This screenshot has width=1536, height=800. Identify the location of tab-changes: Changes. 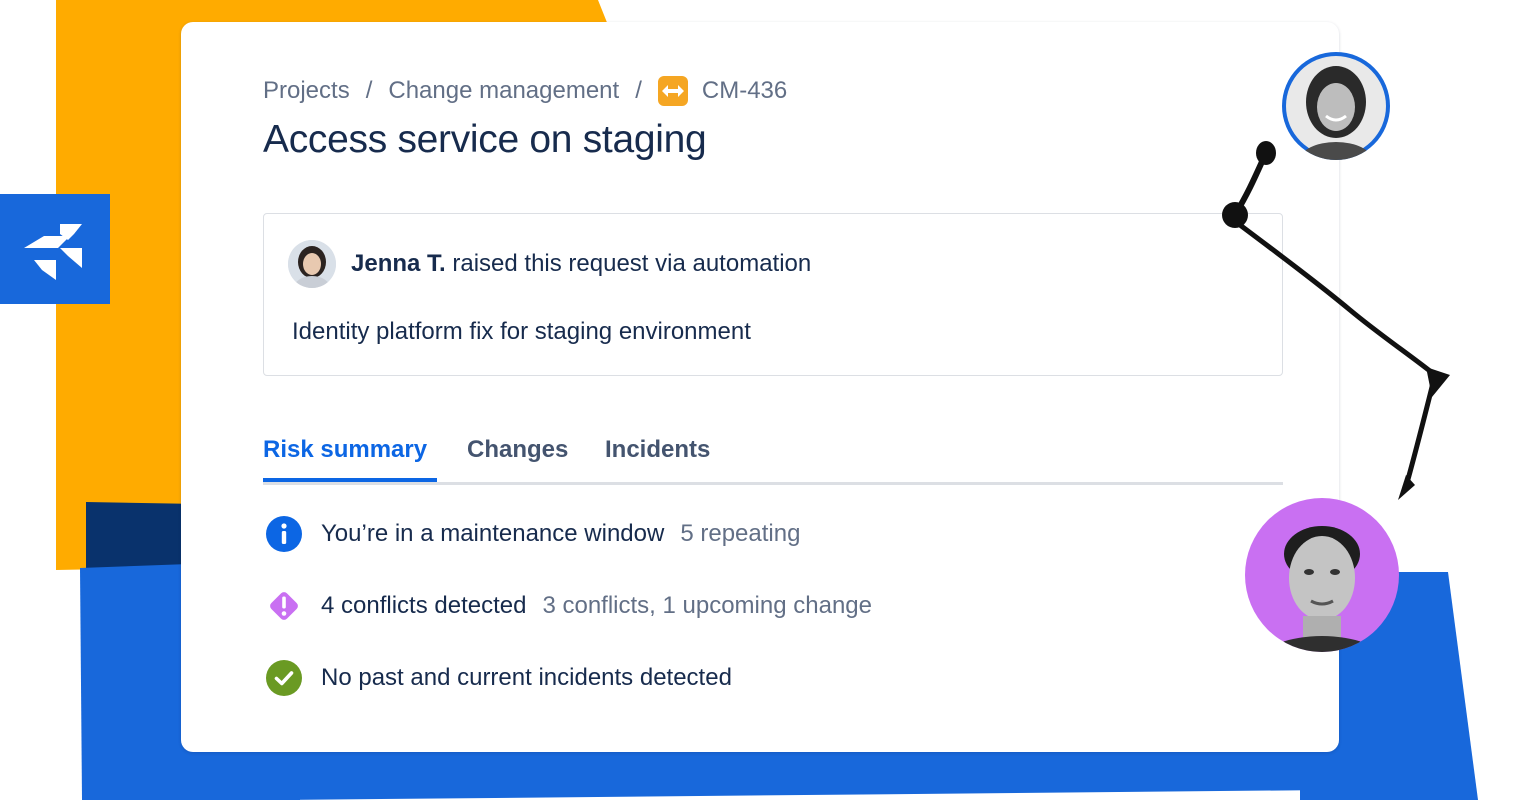
(517, 450).